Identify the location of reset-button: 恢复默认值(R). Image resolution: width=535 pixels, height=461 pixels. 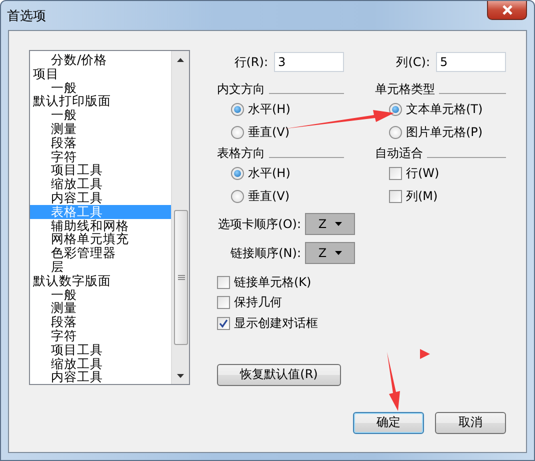
(279, 375).